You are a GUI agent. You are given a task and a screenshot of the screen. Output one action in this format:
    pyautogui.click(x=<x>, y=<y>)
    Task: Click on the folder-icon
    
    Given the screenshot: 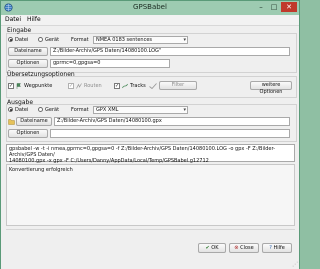 What is the action you would take?
    pyautogui.click(x=11, y=122)
    